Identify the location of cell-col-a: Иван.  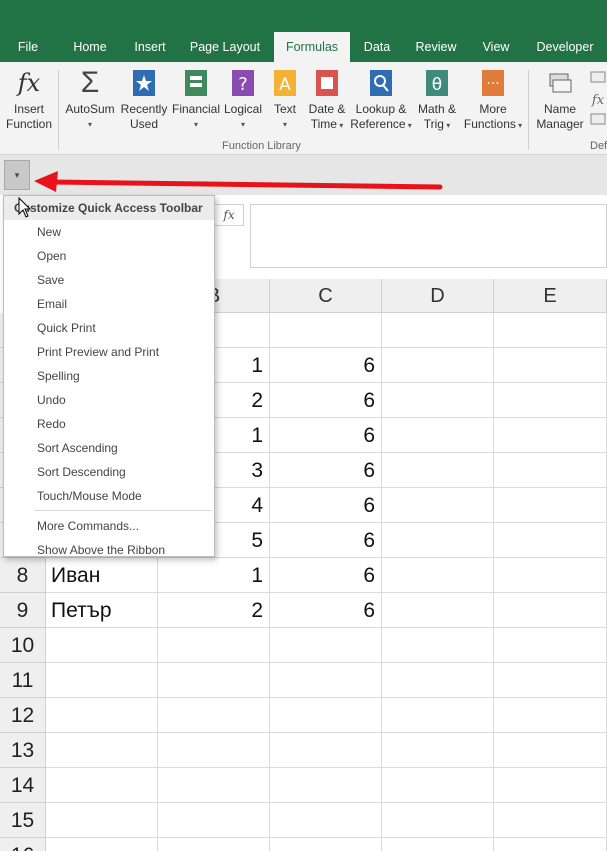
(102, 575).